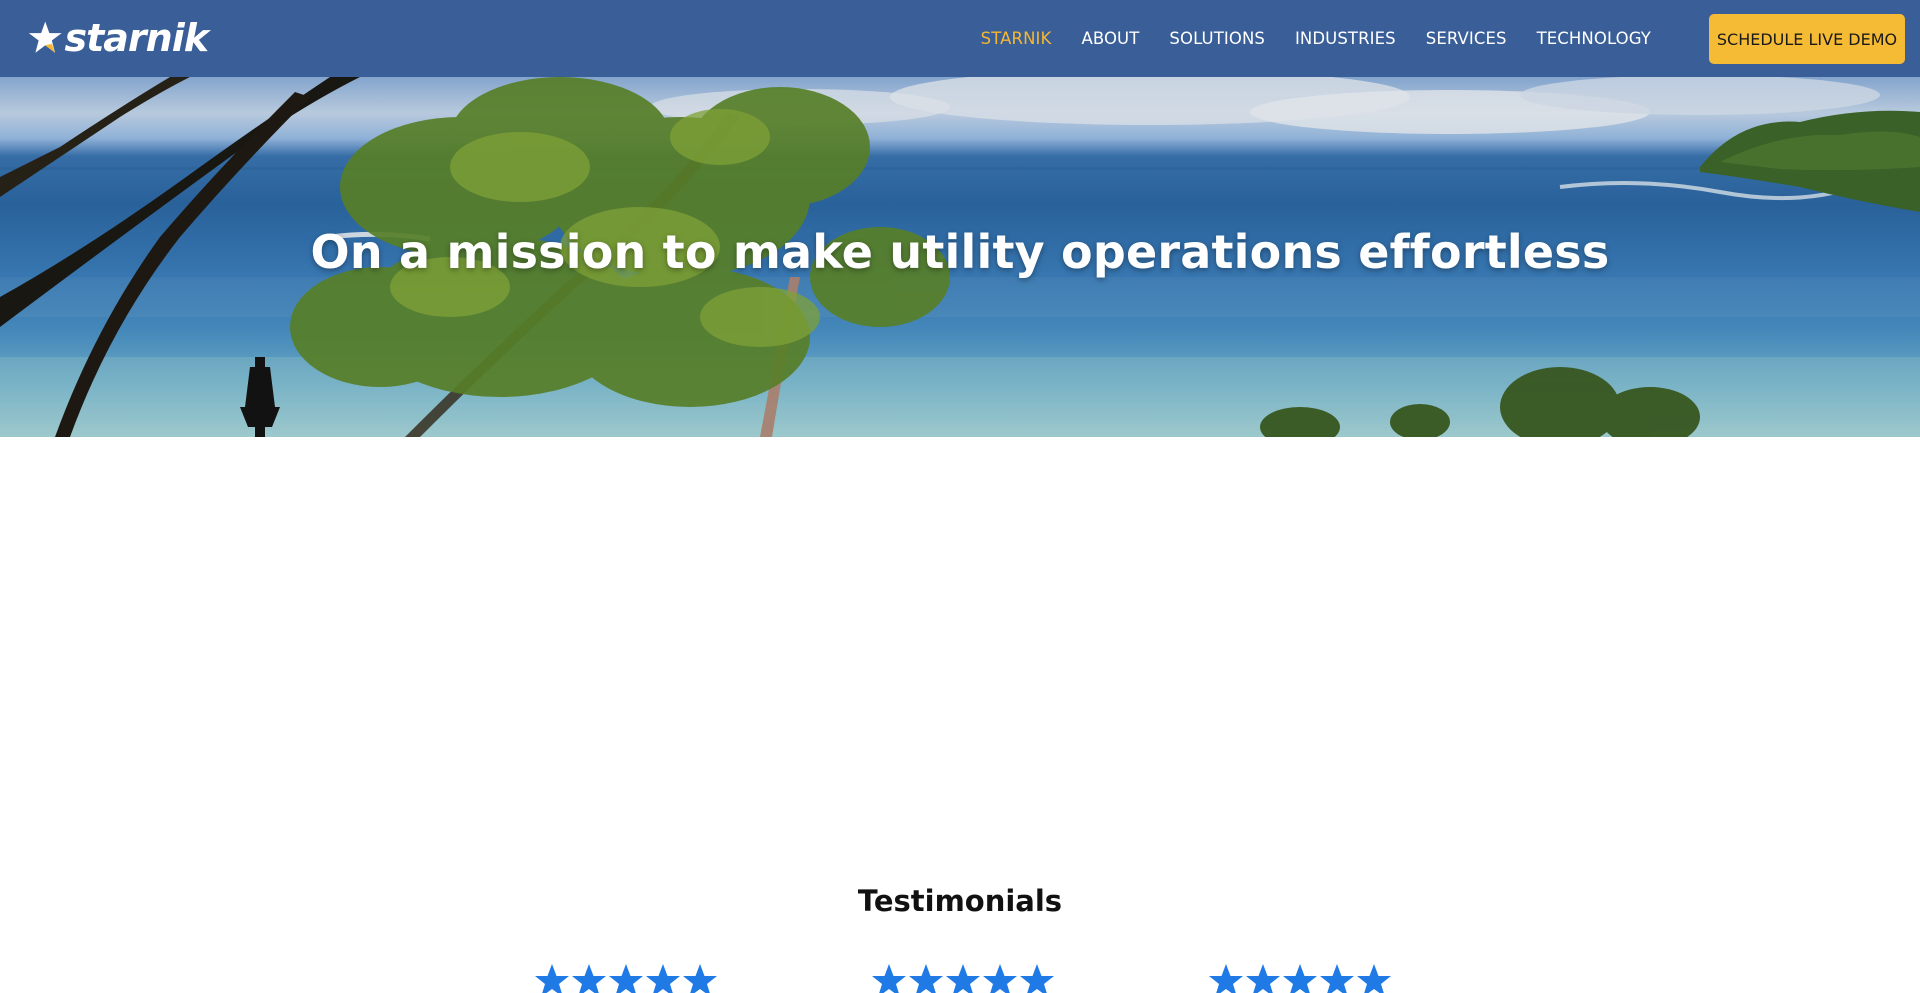 The height and width of the screenshot is (993, 1920). Describe the element at coordinates (136, 38) in the screenshot. I see `logo-text: starnik` at that location.